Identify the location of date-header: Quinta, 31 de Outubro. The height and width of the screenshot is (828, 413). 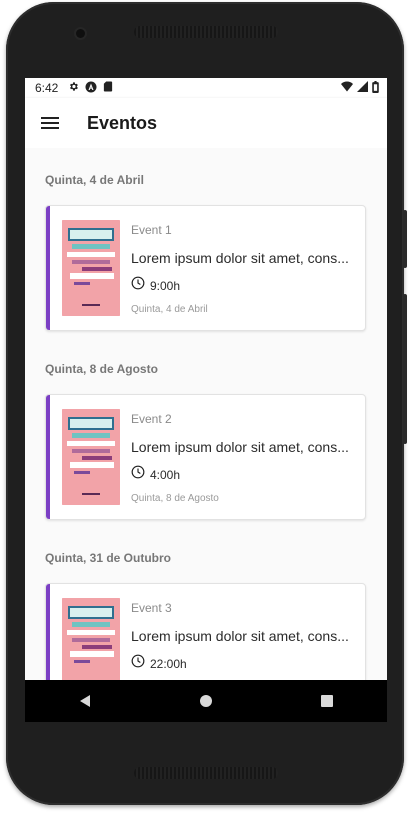
(108, 558).